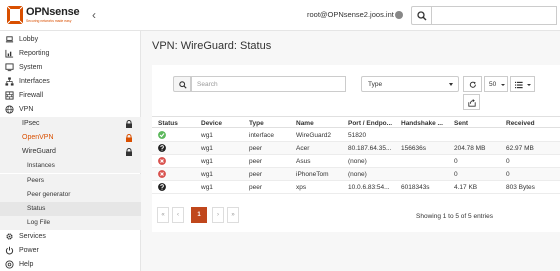 The height and width of the screenshot is (271, 560). What do you see at coordinates (493, 84) in the screenshot?
I see `page-size-value: 50` at bounding box center [493, 84].